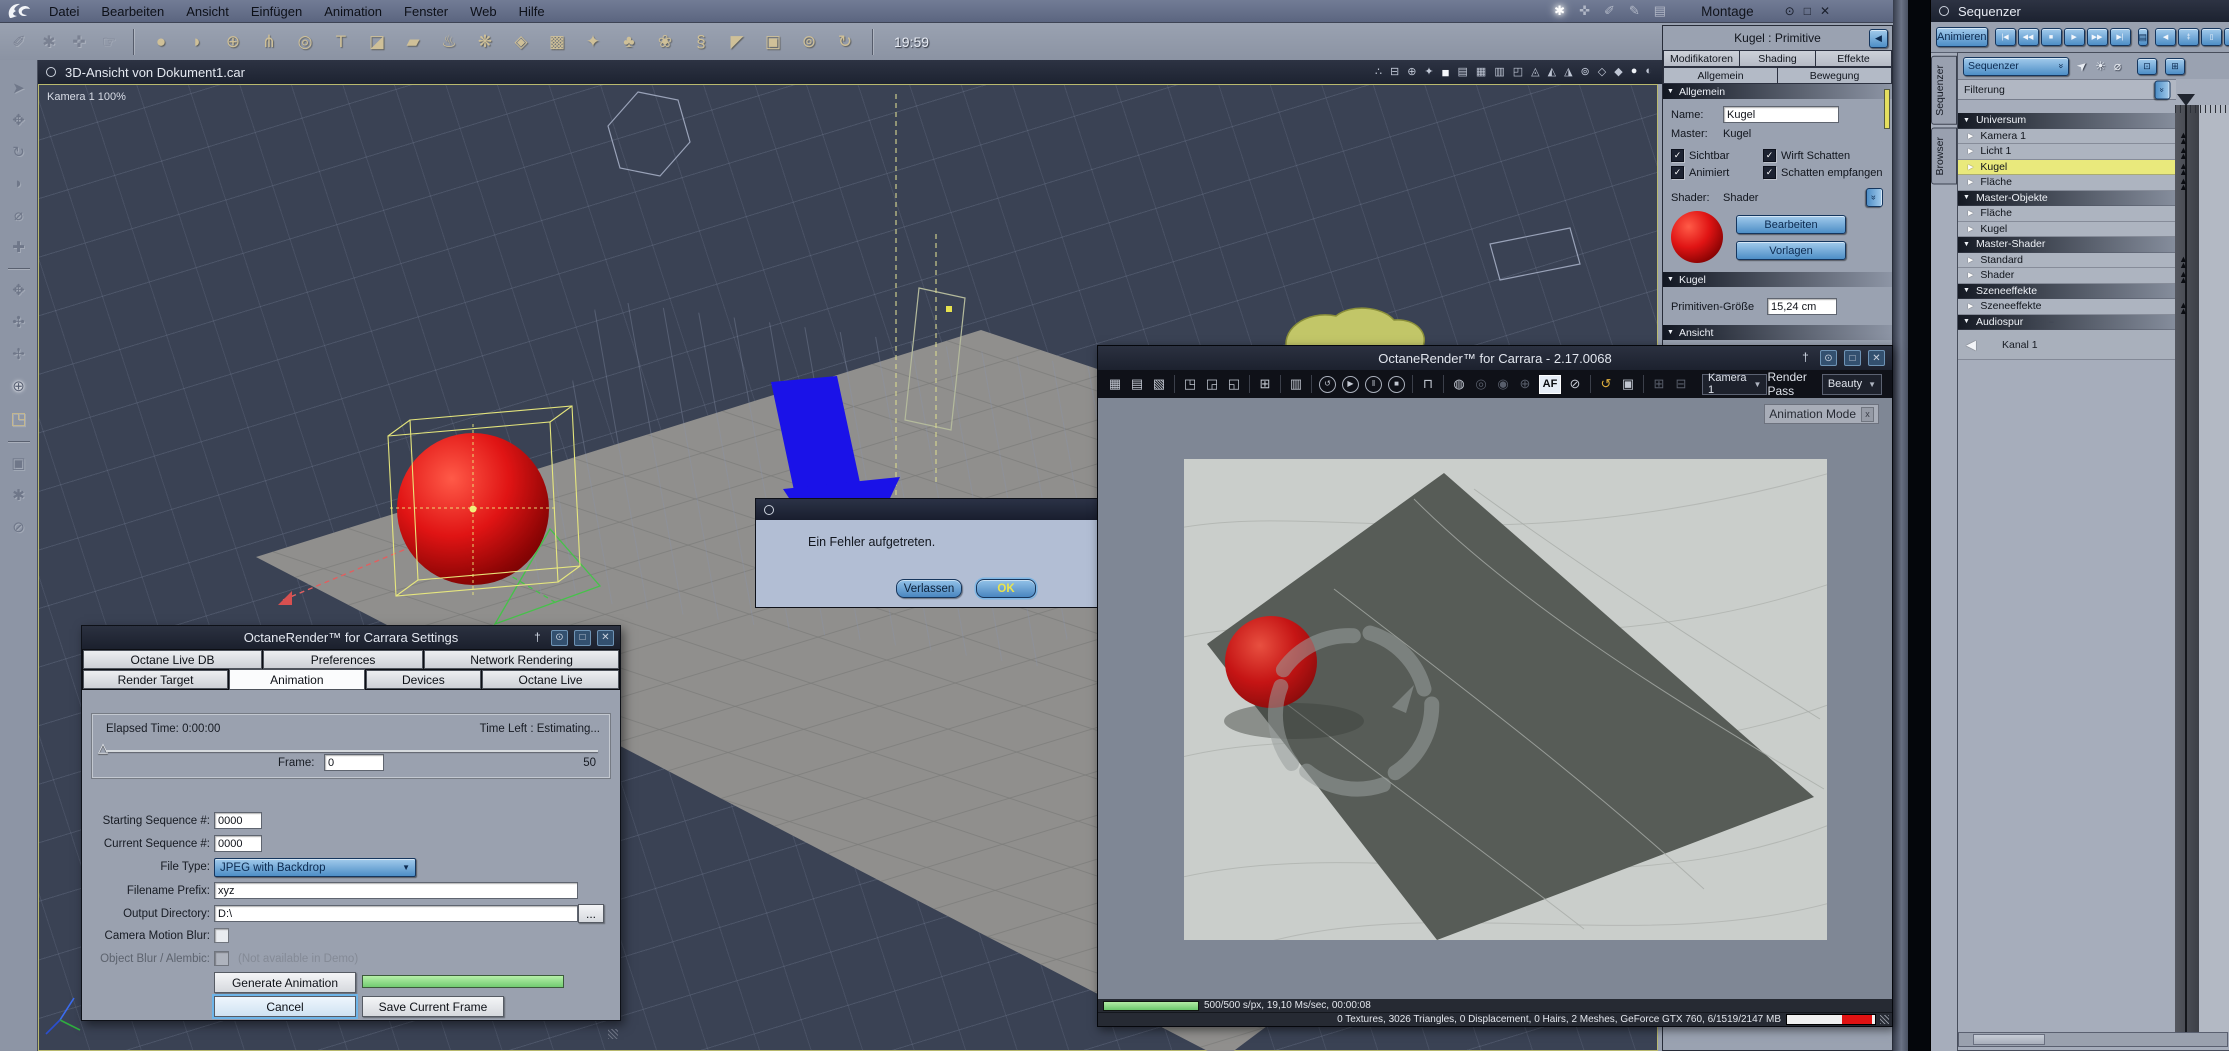  Describe the element at coordinates (353, 11) in the screenshot. I see `menu-item: Animation` at that location.